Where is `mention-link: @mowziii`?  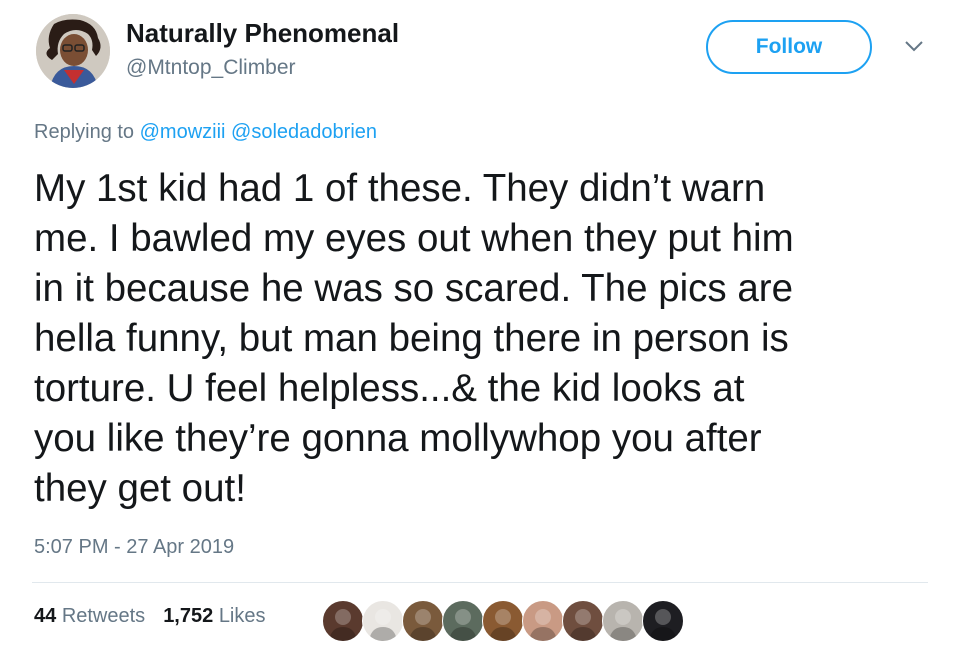 mention-link: @mowziii is located at coordinates (183, 132).